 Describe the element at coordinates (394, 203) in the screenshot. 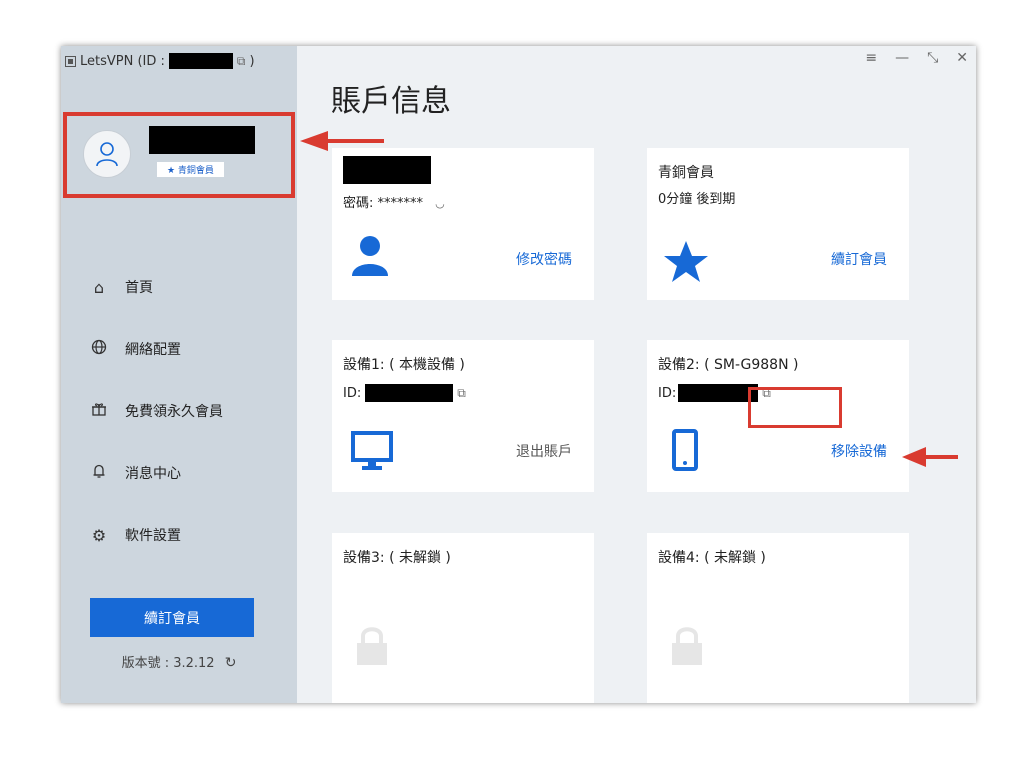

I see `password-text: 密碼: ******* ◡` at that location.